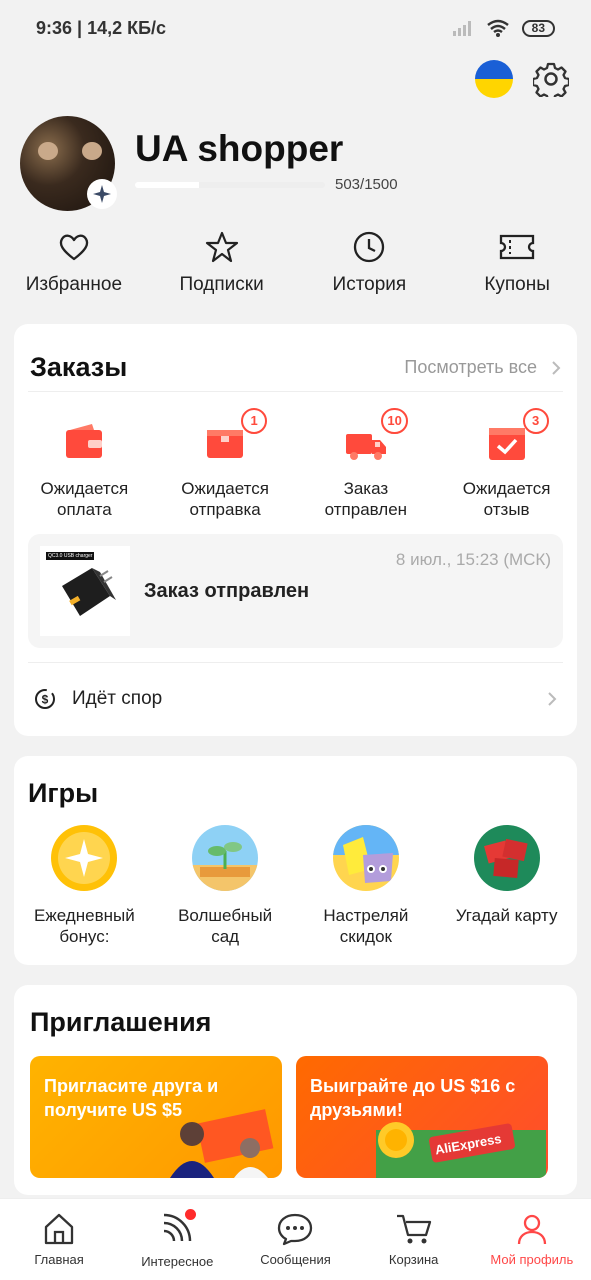 Image resolution: width=591 pixels, height=1280 pixels. I want to click on awaiting-payment: Ожидается оплата, so click(84, 470).